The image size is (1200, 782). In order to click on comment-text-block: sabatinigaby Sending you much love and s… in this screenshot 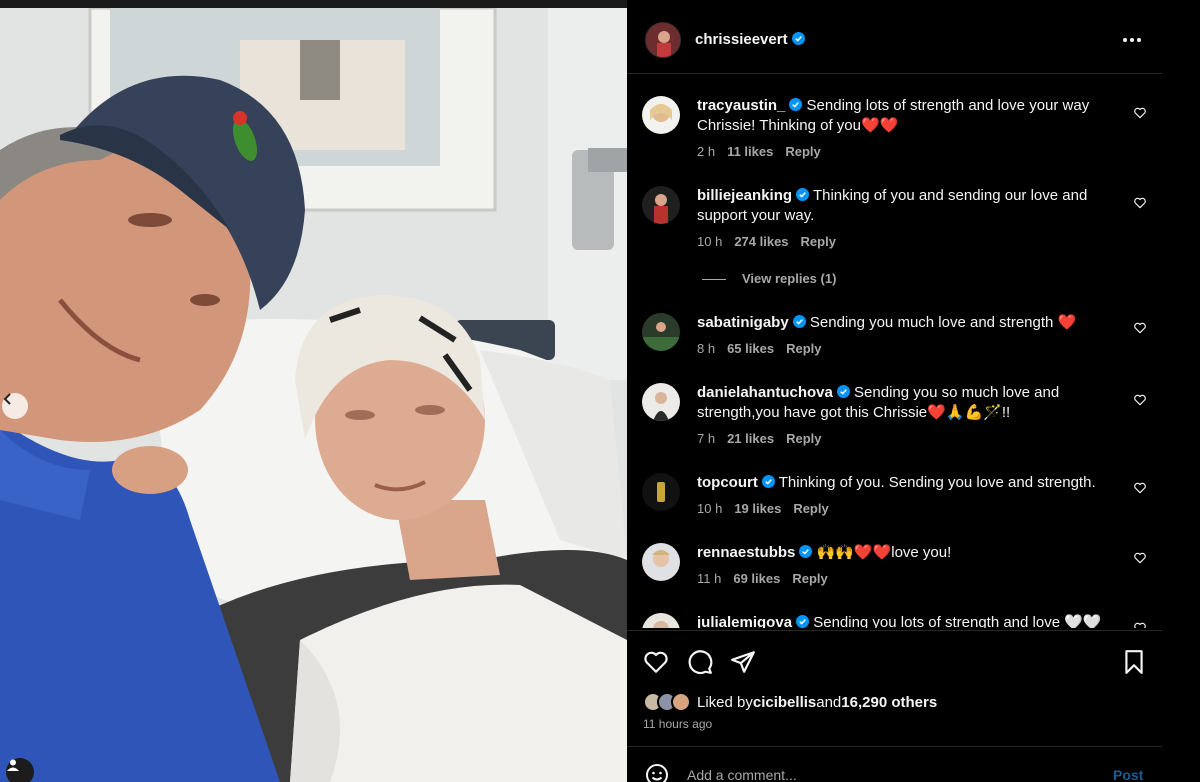, I will do `click(907, 323)`.